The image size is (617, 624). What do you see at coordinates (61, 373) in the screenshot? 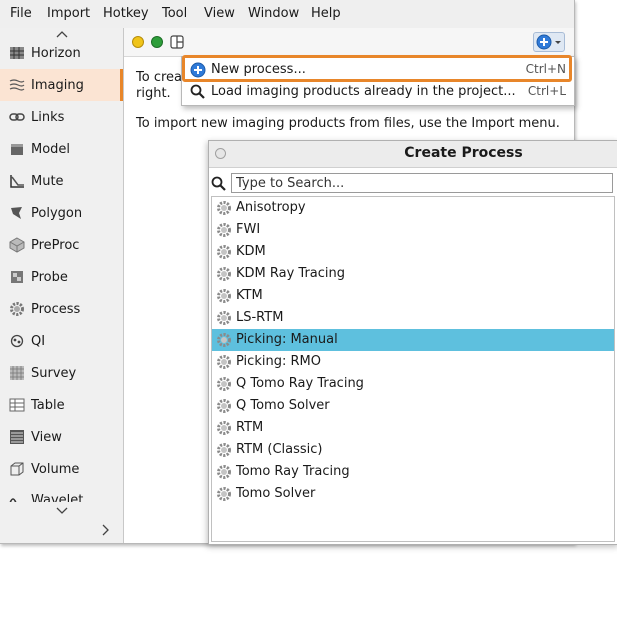
I see `sidebar-item-survey: Survey` at bounding box center [61, 373].